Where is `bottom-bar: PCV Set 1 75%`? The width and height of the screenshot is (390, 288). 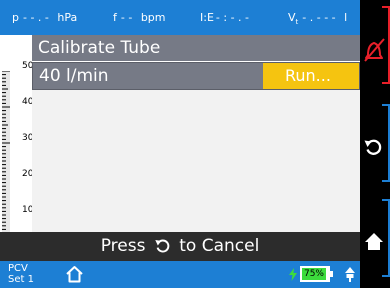
bottom-bar: PCV Set 1 75% is located at coordinates (180, 274).